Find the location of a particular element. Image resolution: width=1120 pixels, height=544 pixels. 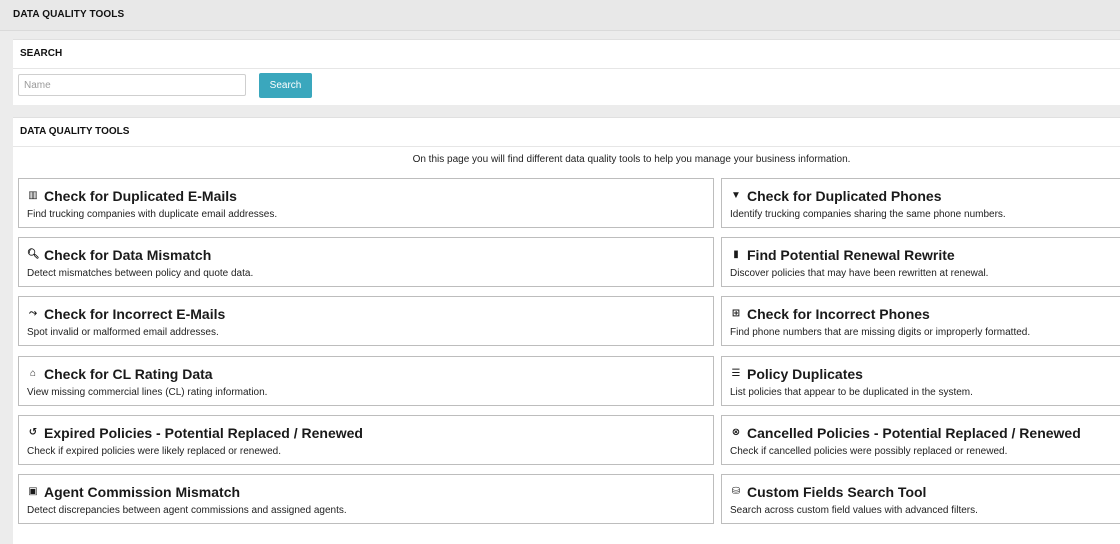

tool-title: Check for Duplicated Phones is located at coordinates (844, 196).